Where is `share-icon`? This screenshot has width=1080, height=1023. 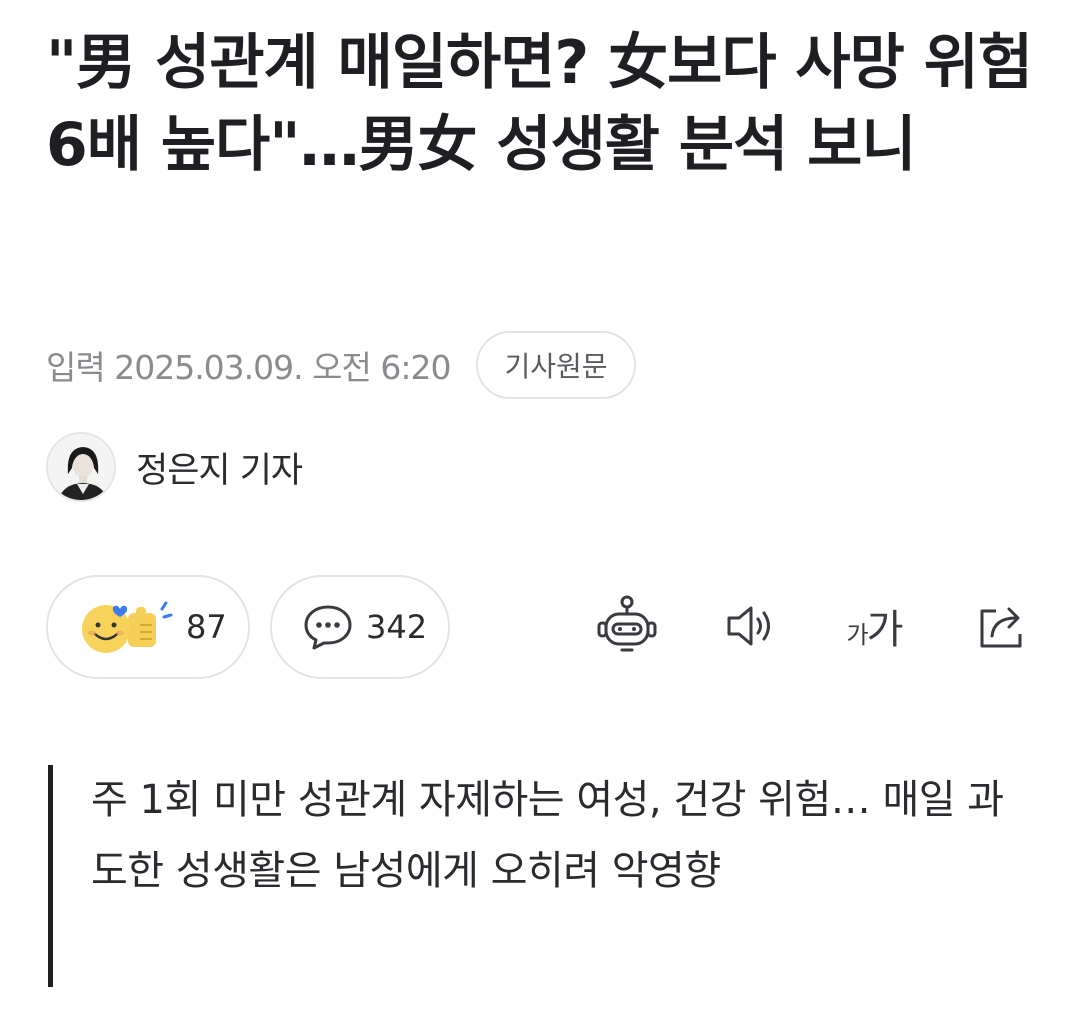 share-icon is located at coordinates (1001, 627).